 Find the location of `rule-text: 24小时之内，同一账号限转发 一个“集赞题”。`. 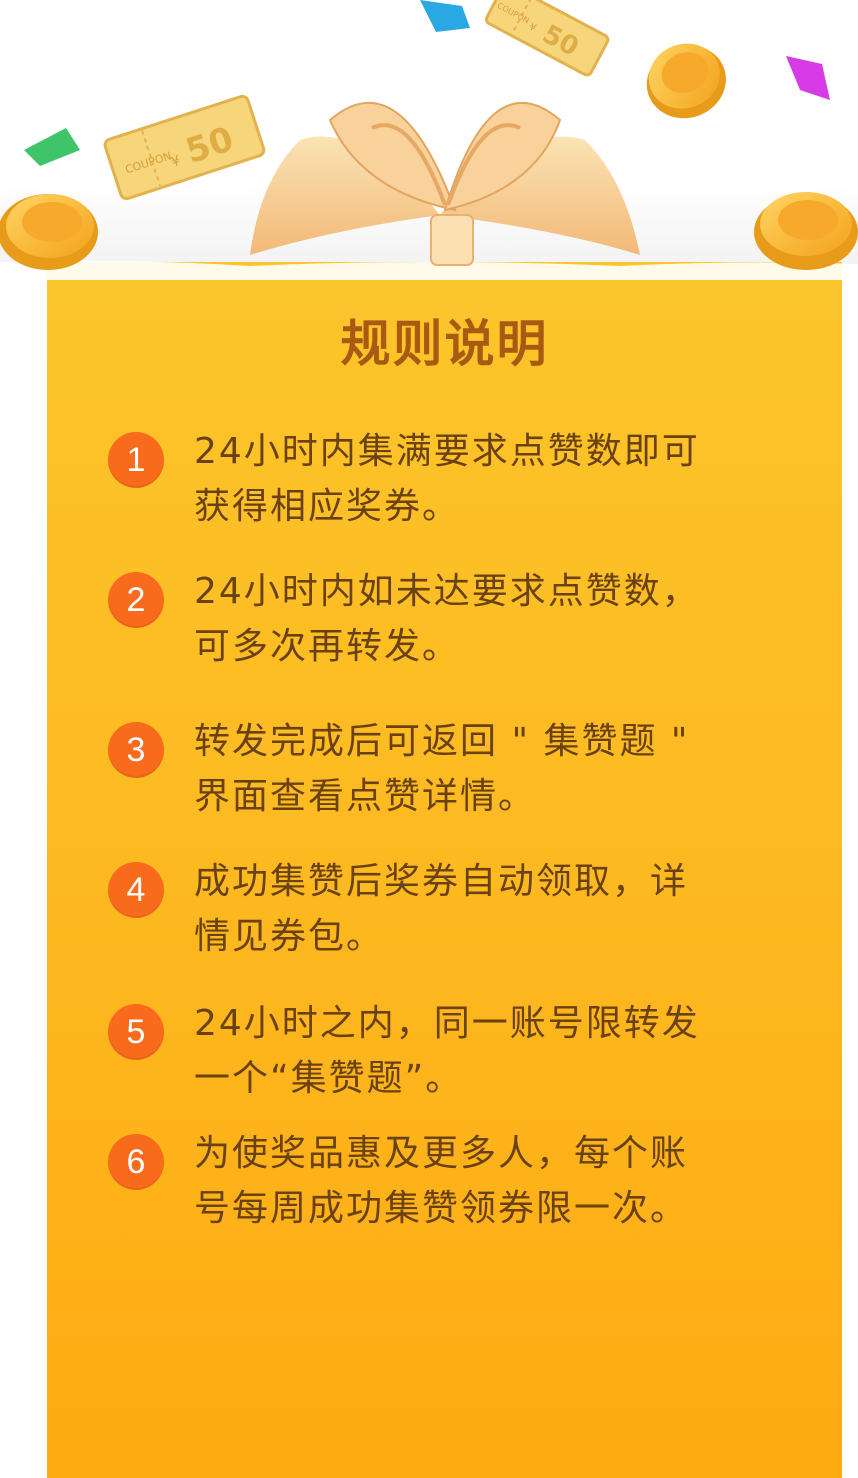

rule-text: 24小时之内，同一账号限转发 一个“集赞题”。 is located at coordinates (447, 1051).